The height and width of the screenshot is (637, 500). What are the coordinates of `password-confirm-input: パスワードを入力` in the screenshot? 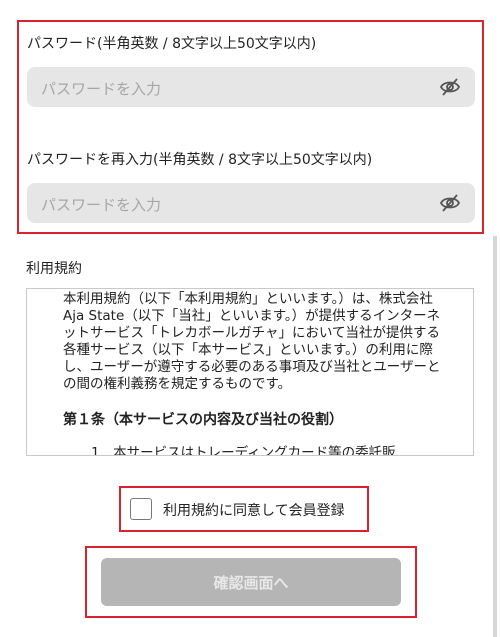 It's located at (251, 203).